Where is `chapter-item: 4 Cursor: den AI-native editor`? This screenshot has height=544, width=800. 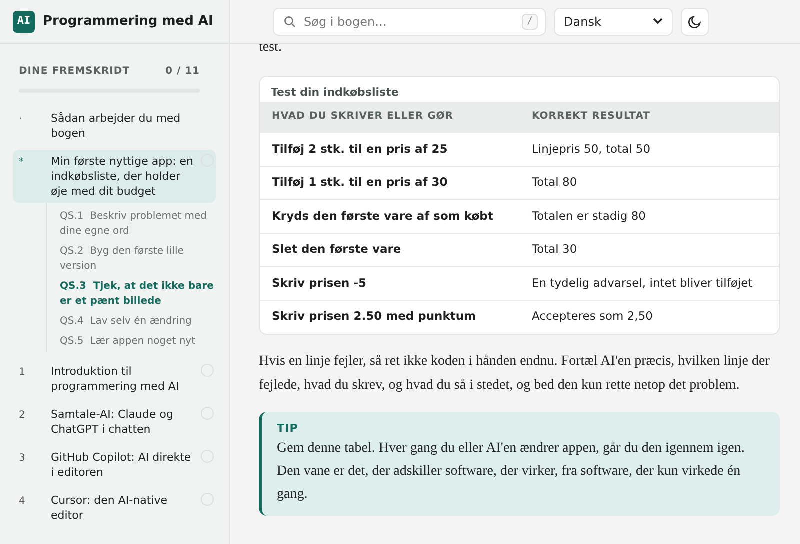 chapter-item: 4 Cursor: den AI-native editor is located at coordinates (114, 508).